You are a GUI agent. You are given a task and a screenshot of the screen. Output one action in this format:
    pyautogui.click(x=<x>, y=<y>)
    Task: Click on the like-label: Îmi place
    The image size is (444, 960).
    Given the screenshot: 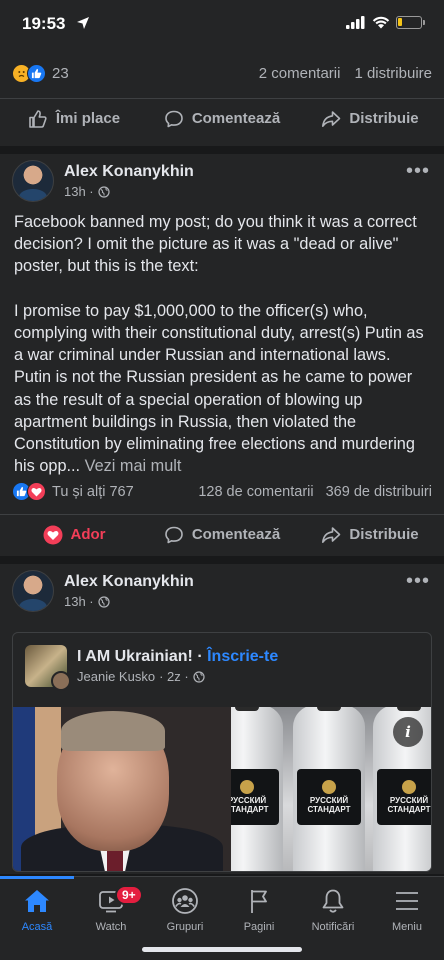 What is the action you would take?
    pyautogui.click(x=88, y=118)
    